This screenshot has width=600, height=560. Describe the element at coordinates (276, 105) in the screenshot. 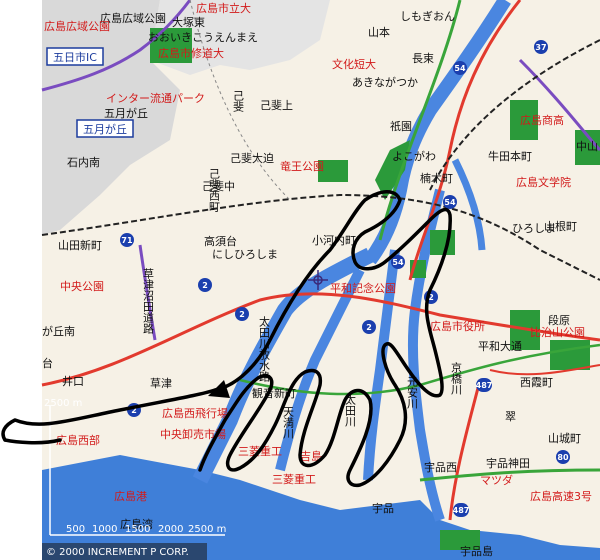

I see `label-koi-kami: 己斐上` at that location.